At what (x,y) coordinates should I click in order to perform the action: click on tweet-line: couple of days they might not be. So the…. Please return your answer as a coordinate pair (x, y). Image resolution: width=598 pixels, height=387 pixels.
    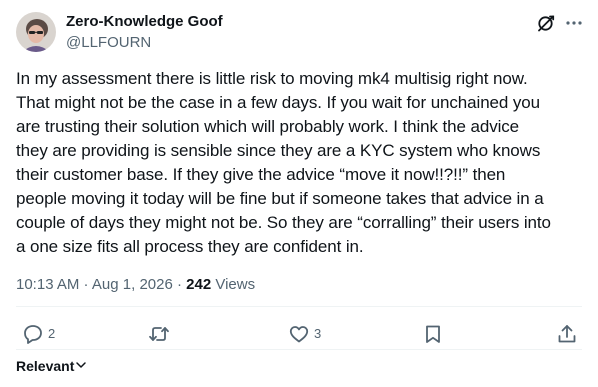
    Looking at the image, I should click on (283, 222).